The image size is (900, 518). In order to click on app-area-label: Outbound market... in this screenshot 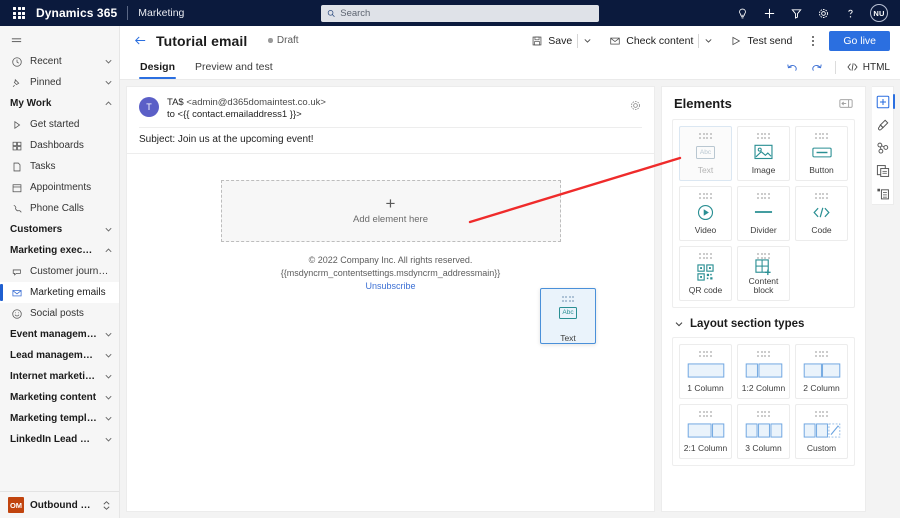, I will do `click(63, 505)`.